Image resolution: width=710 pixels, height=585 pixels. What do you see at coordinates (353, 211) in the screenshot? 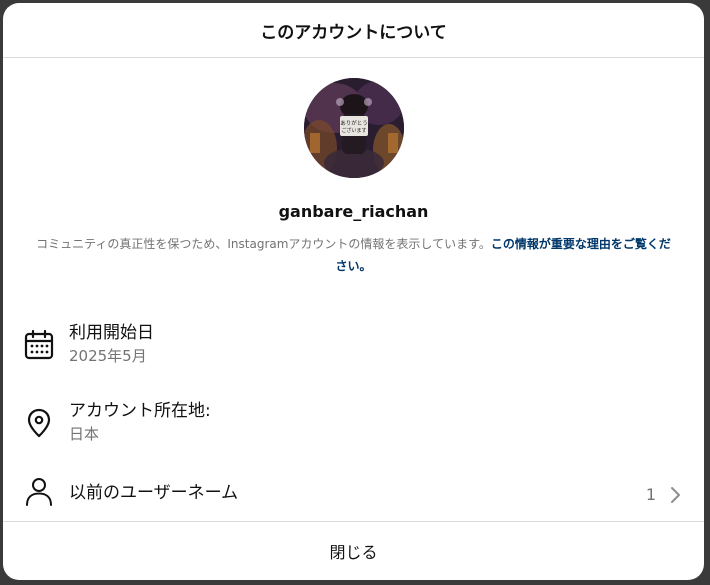
I see `account-username: ganbare_riachan` at bounding box center [353, 211].